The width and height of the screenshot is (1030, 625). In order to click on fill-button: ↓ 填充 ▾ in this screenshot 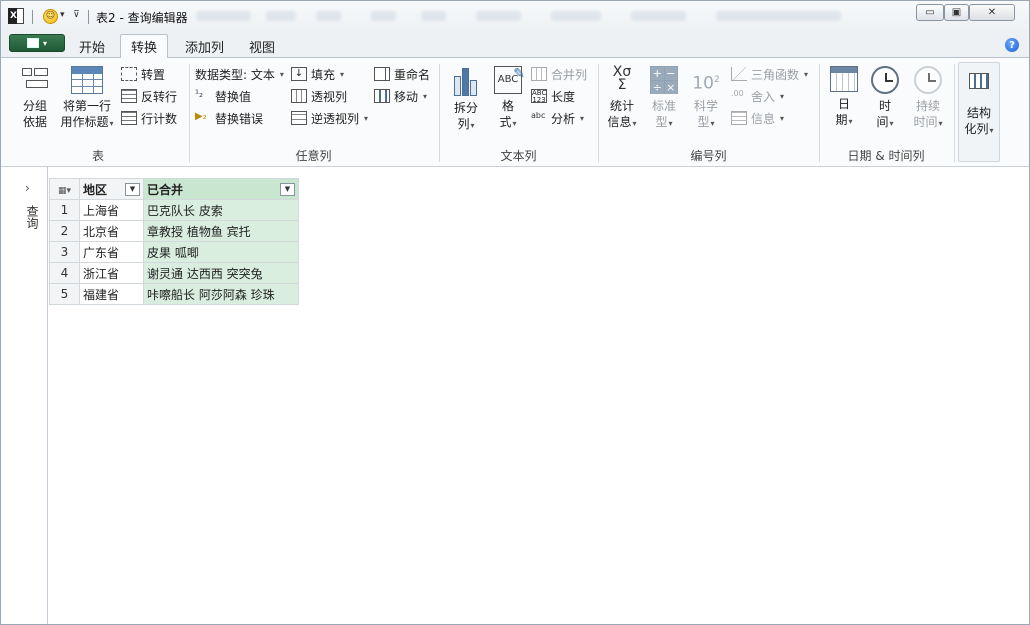, I will do `click(317, 74)`.